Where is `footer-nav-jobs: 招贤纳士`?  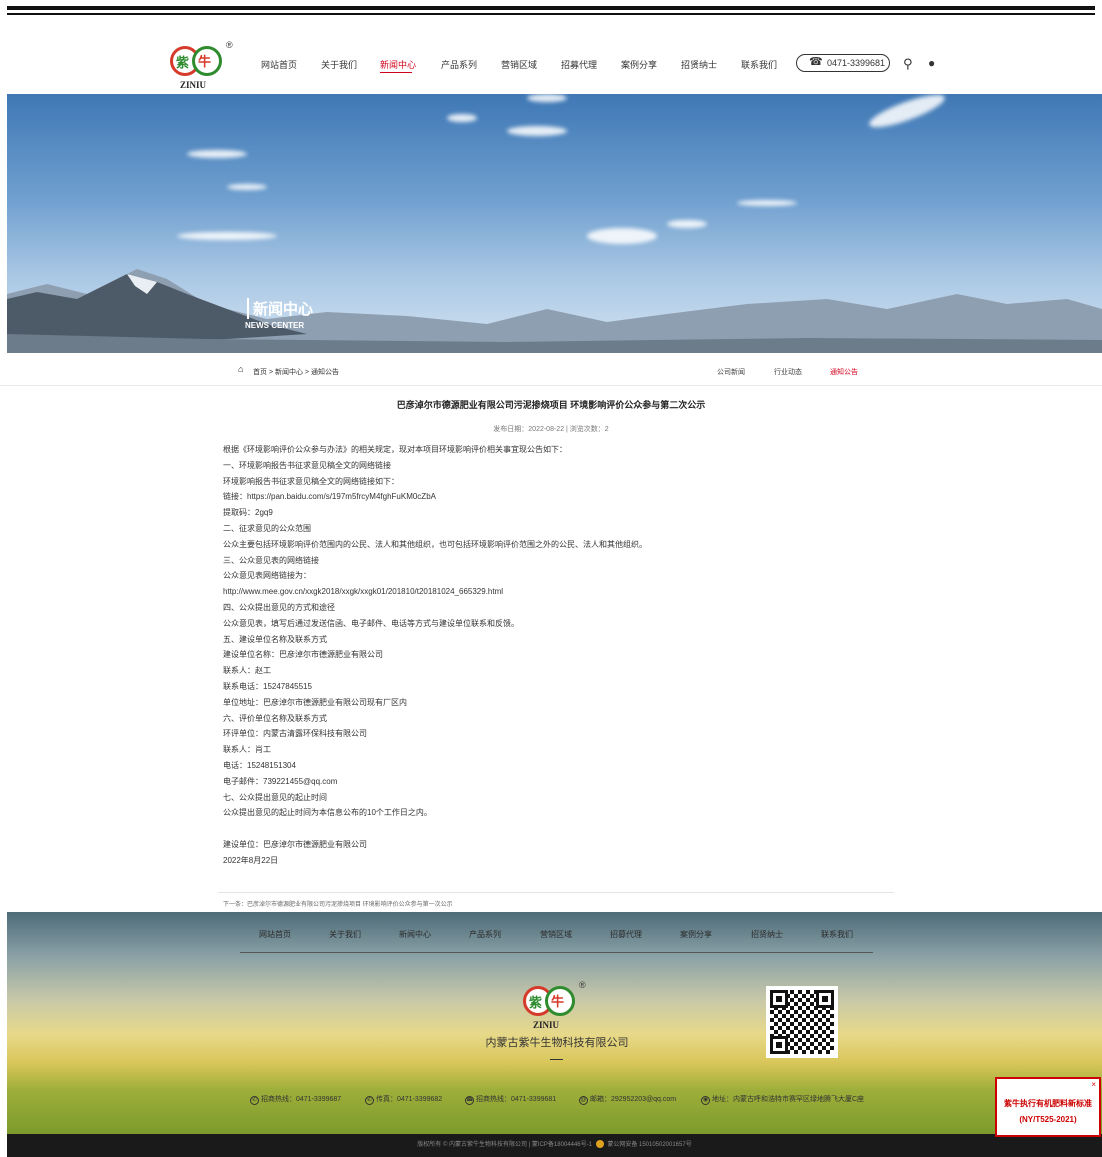
footer-nav-jobs: 招贤纳士 is located at coordinates (767, 934).